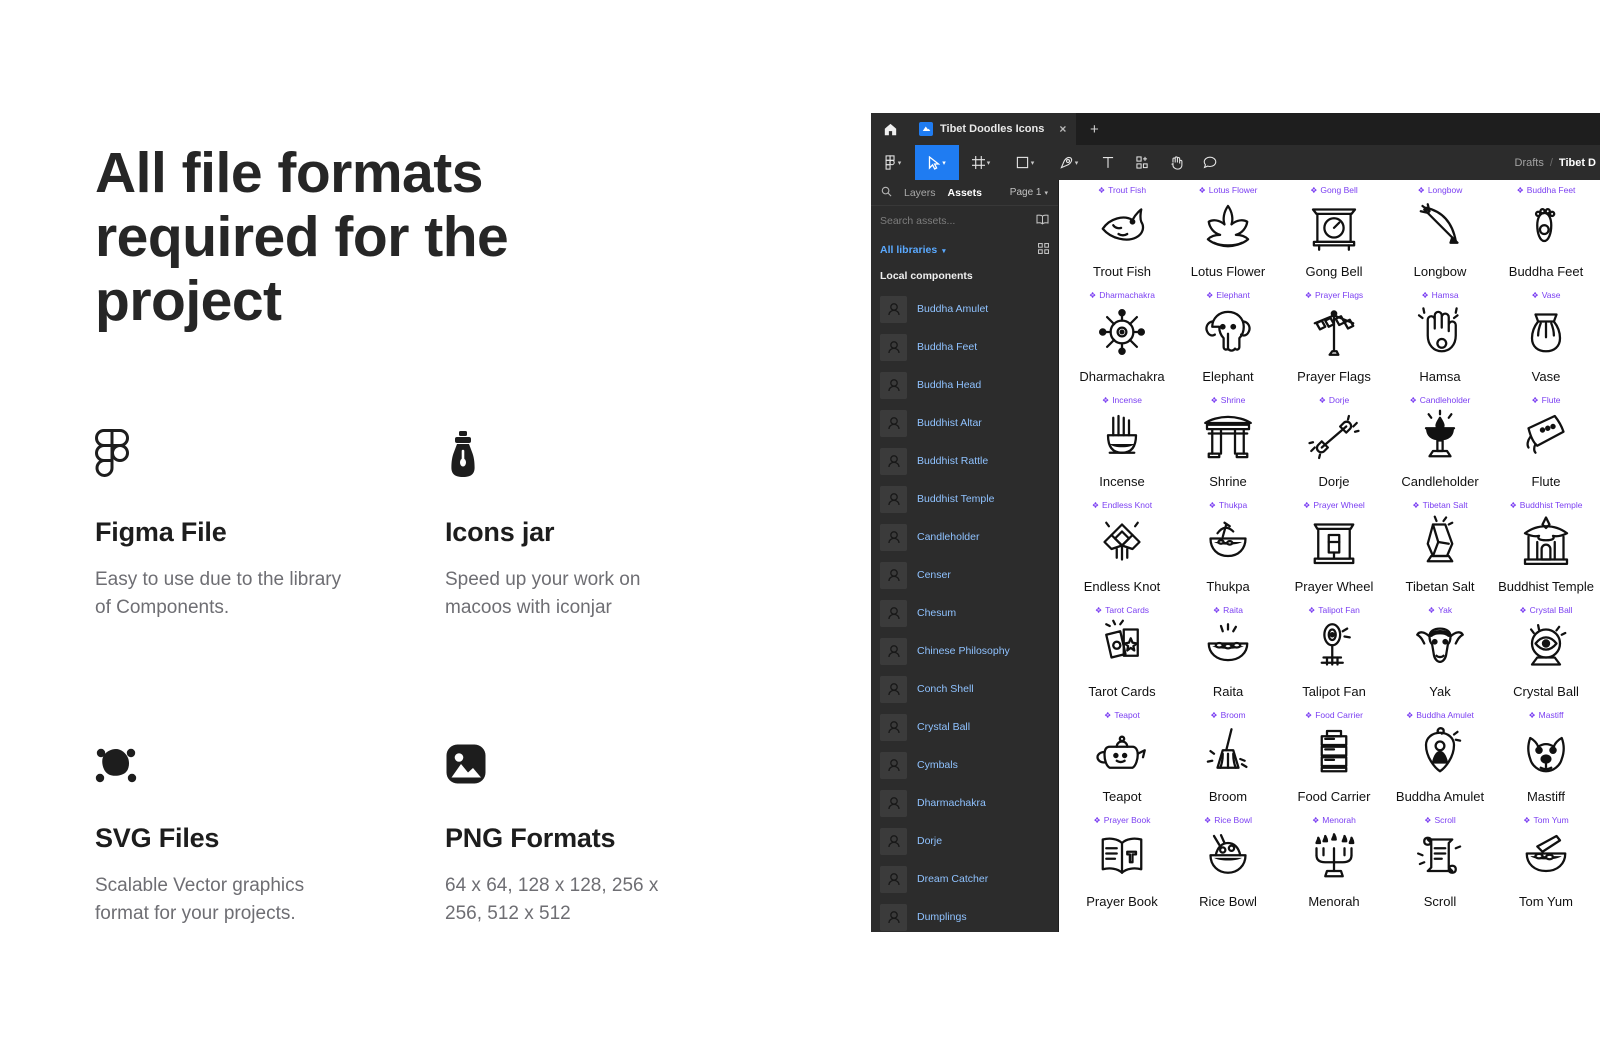  Describe the element at coordinates (964, 385) in the screenshot. I see `list-item: Buddha Head` at that location.